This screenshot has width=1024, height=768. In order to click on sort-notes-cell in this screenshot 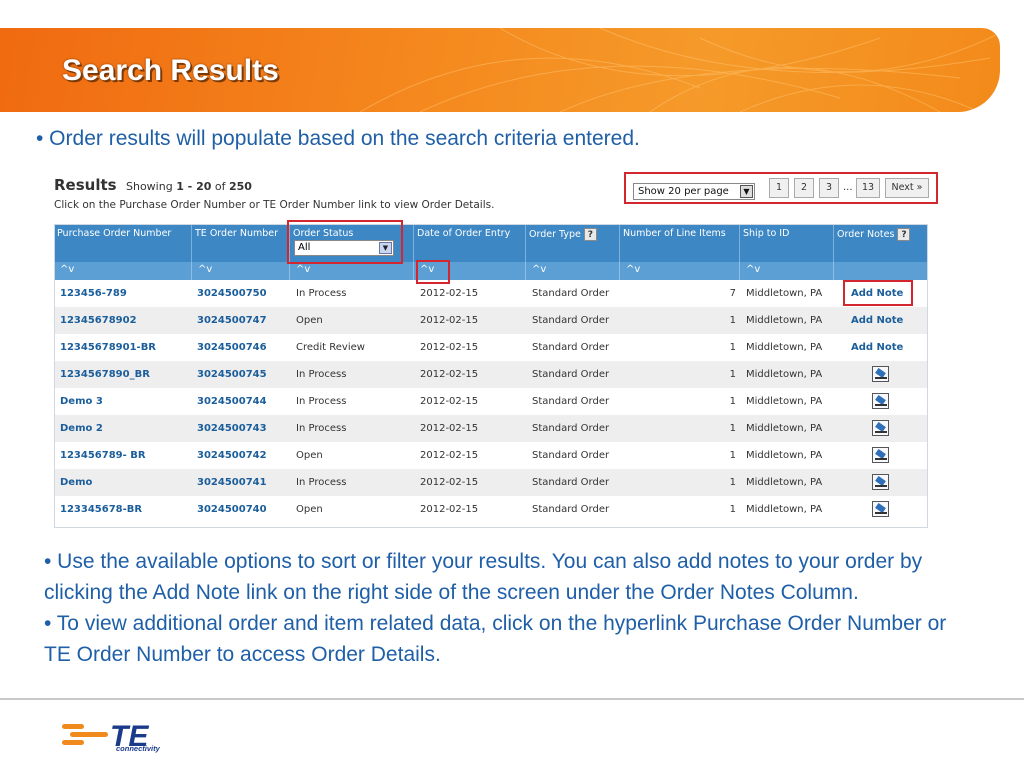, I will do `click(881, 271)`.